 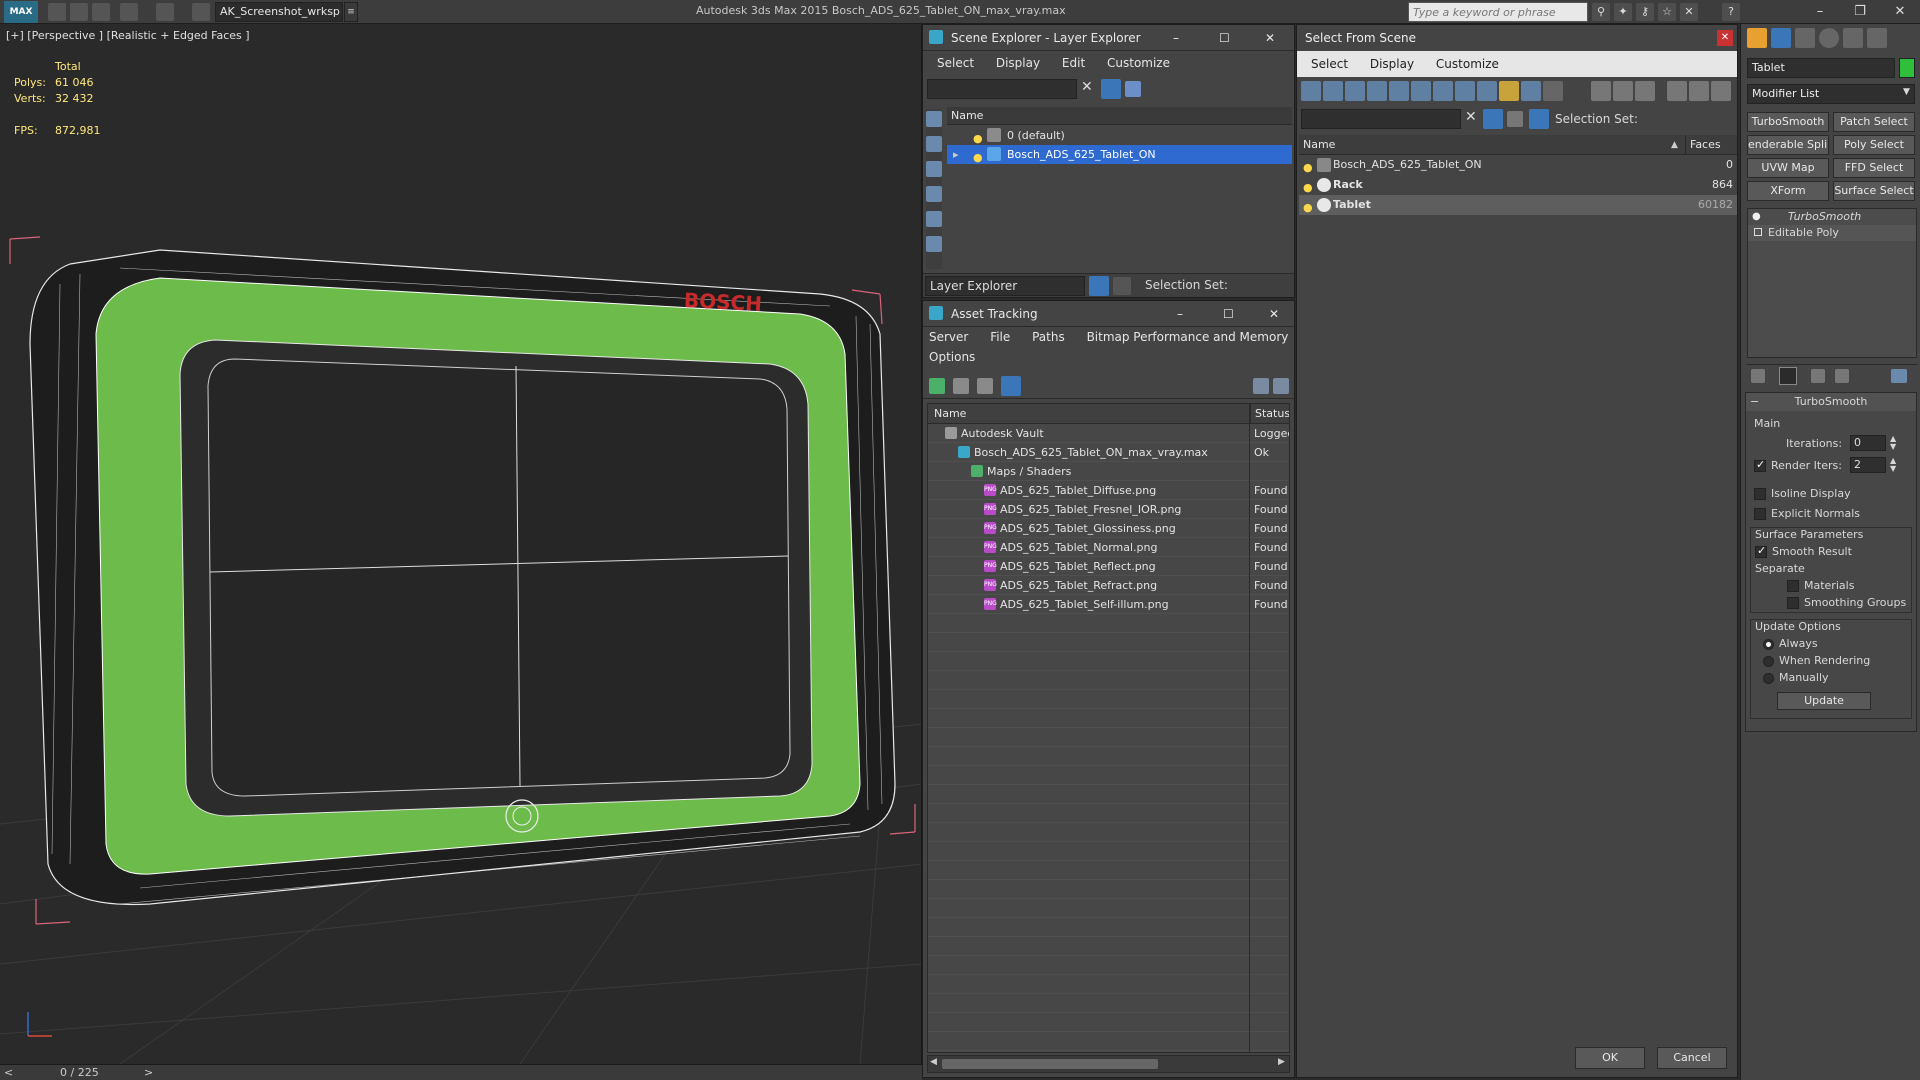 What do you see at coordinates (1820, 12) in the screenshot?
I see `minimize-button: –` at bounding box center [1820, 12].